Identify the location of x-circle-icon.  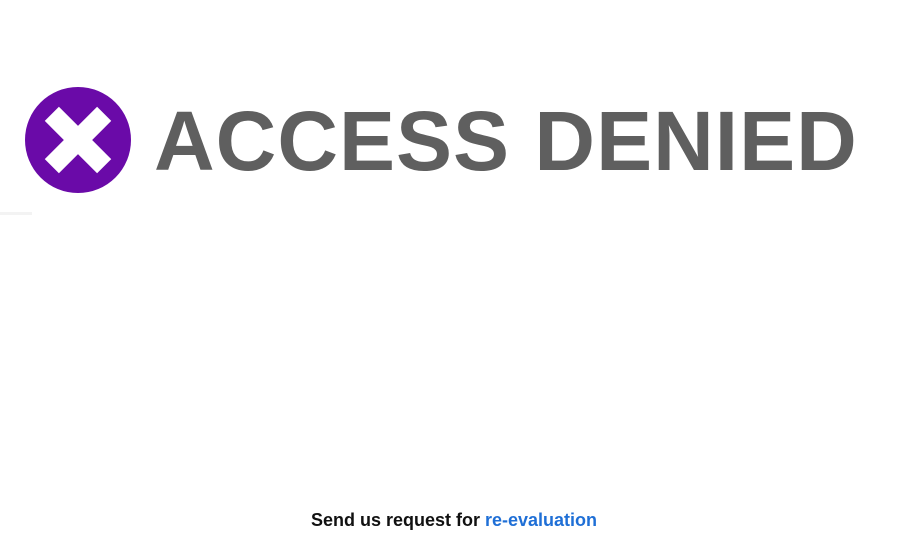
(78, 140).